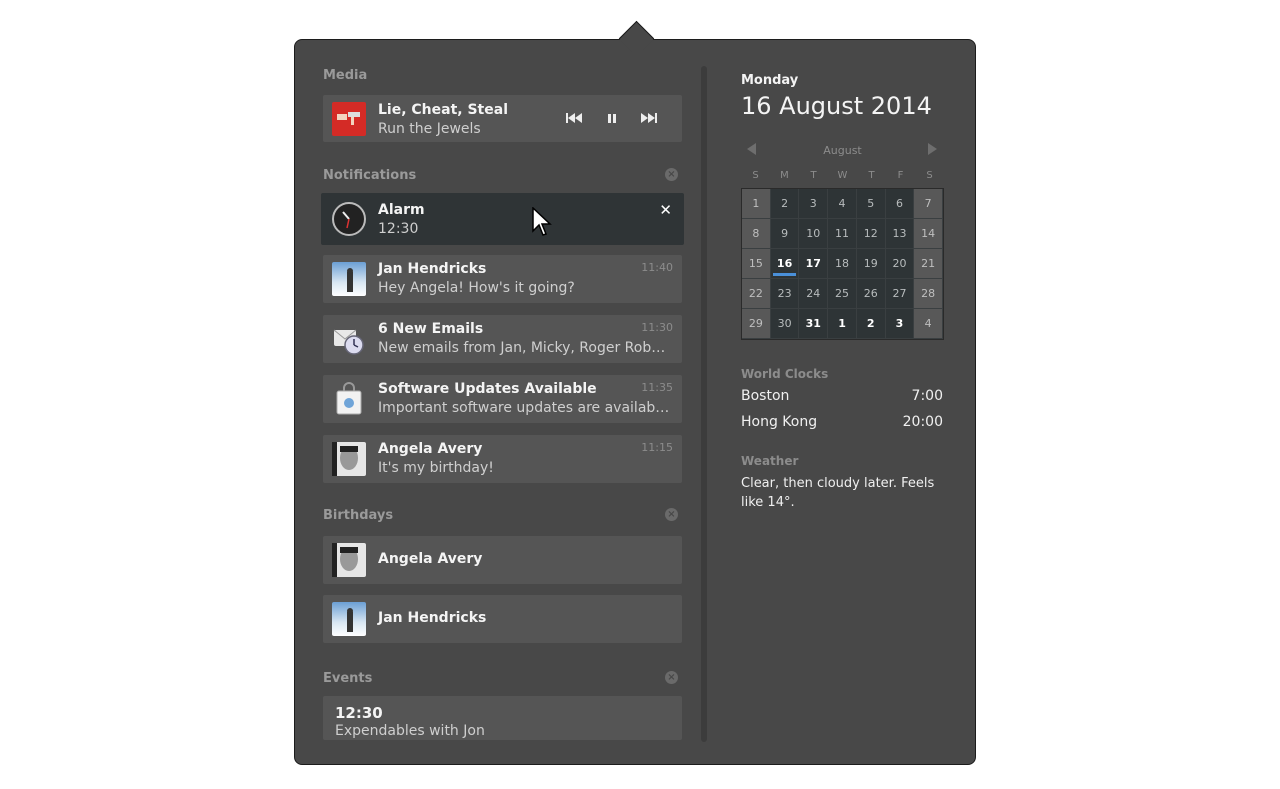 The image size is (1280, 789). I want to click on media-track-title: Lie, Cheat, Steal, so click(443, 110).